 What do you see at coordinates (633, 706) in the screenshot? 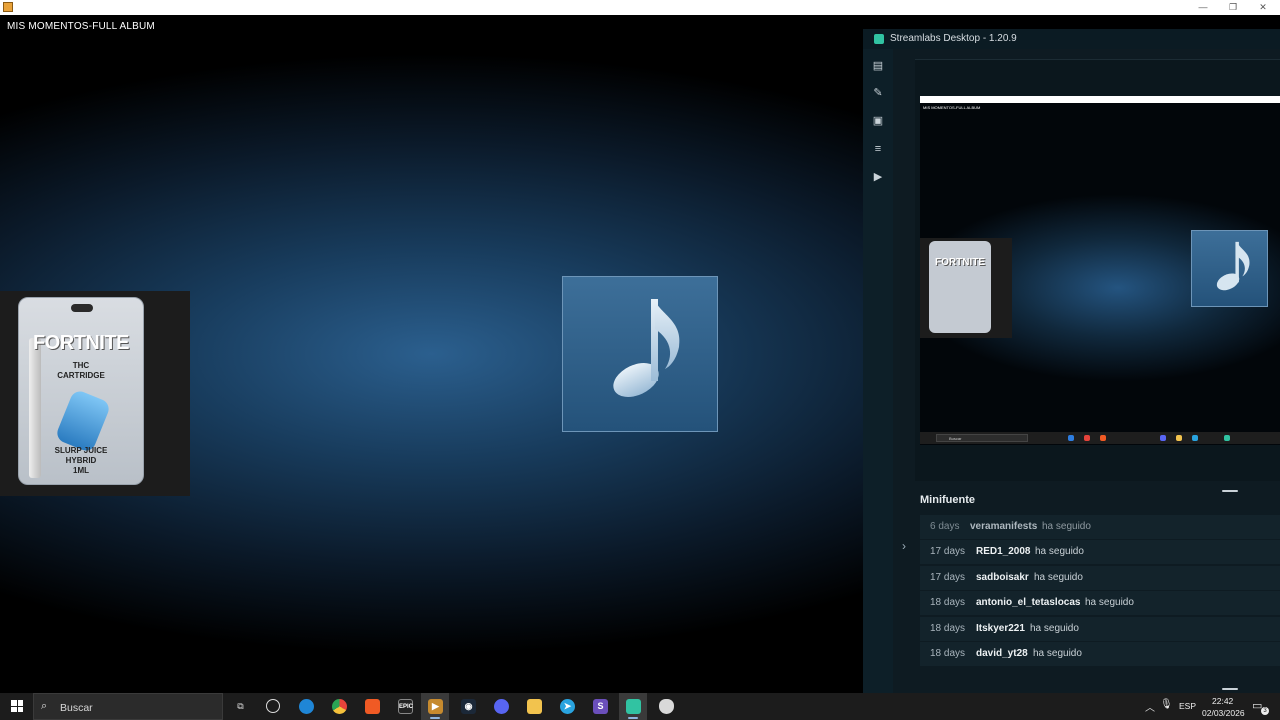
I see `streamlabs-taskbar-icon` at bounding box center [633, 706].